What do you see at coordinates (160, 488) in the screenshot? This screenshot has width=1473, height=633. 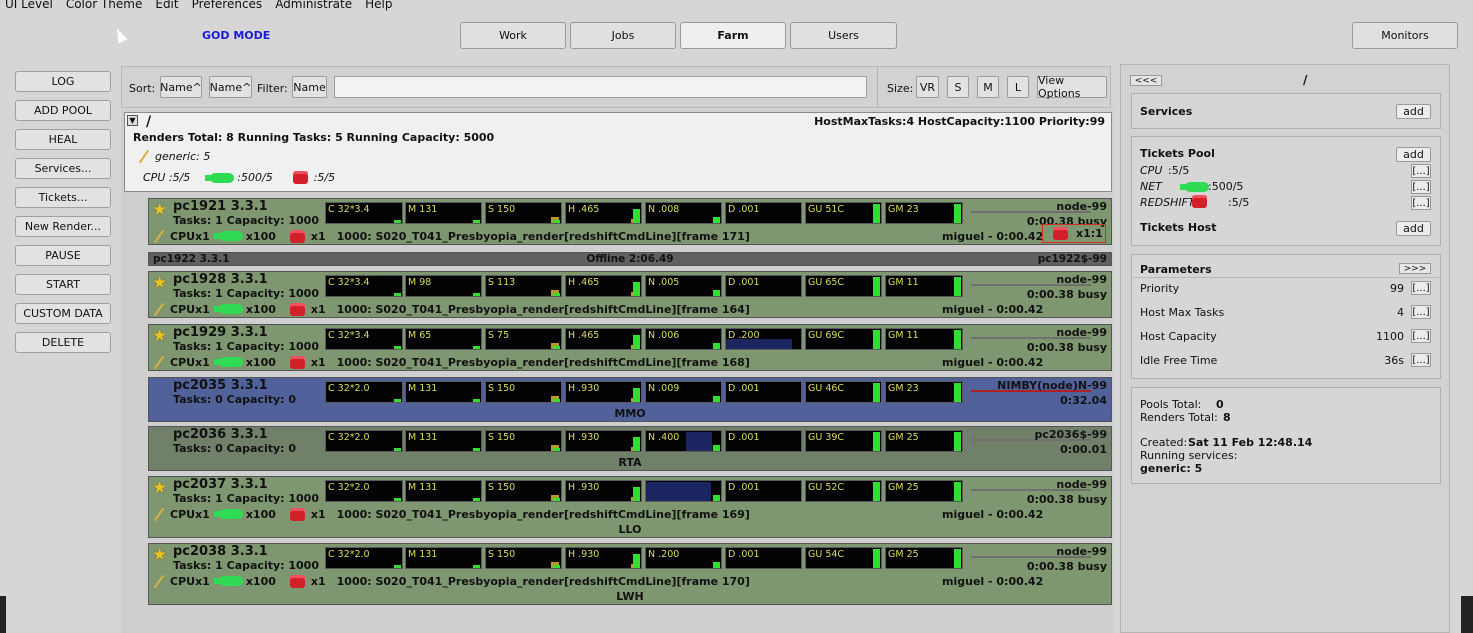 I see `star-icon: ★` at bounding box center [160, 488].